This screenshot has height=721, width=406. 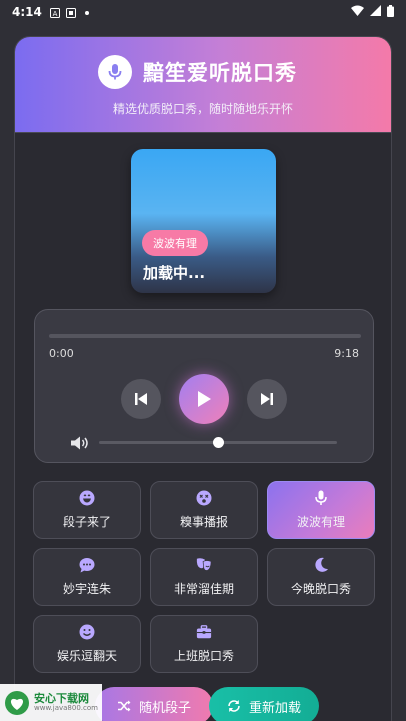 I want to click on skip-next-icon, so click(x=267, y=399).